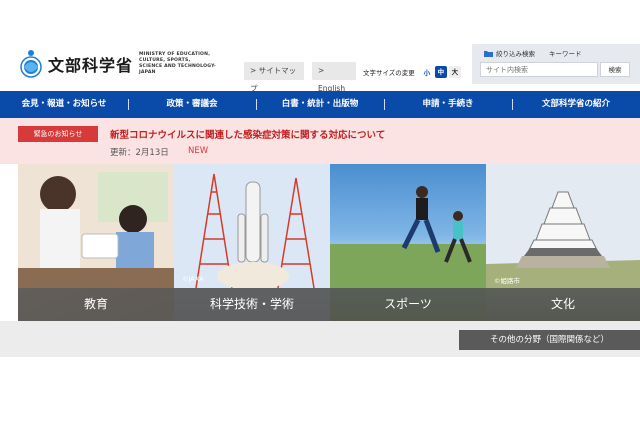  What do you see at coordinates (426, 72) in the screenshot?
I see `font-small-button: 小` at bounding box center [426, 72].